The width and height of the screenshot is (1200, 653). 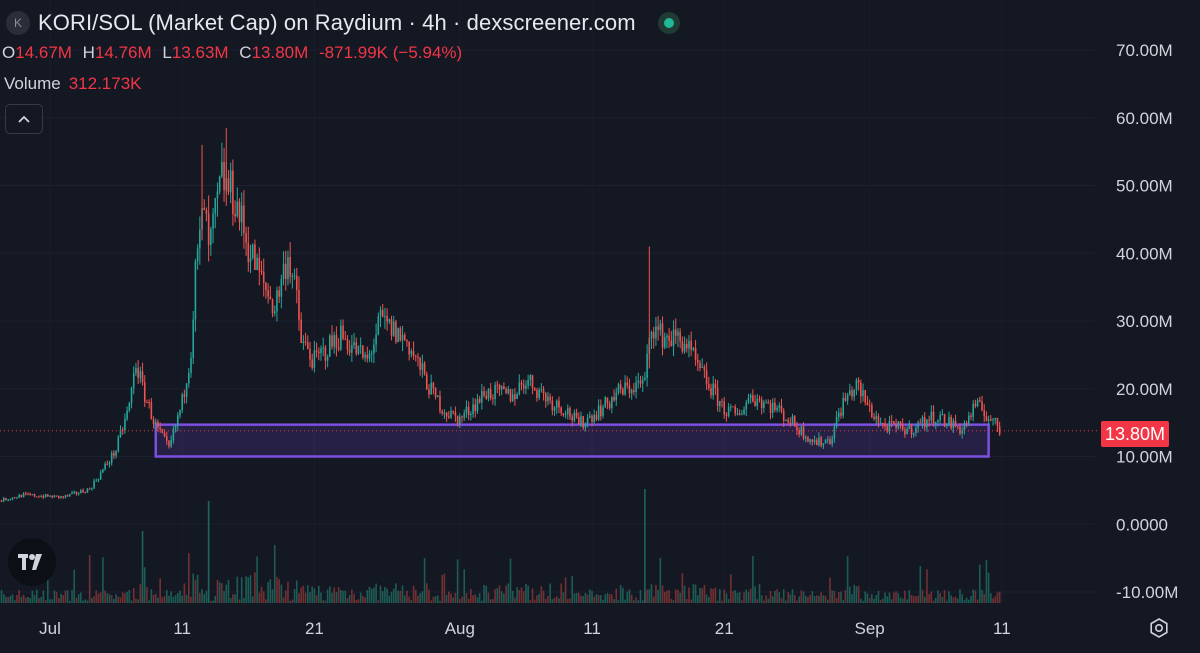 I want to click on symbol-icon: K, so click(x=18, y=23).